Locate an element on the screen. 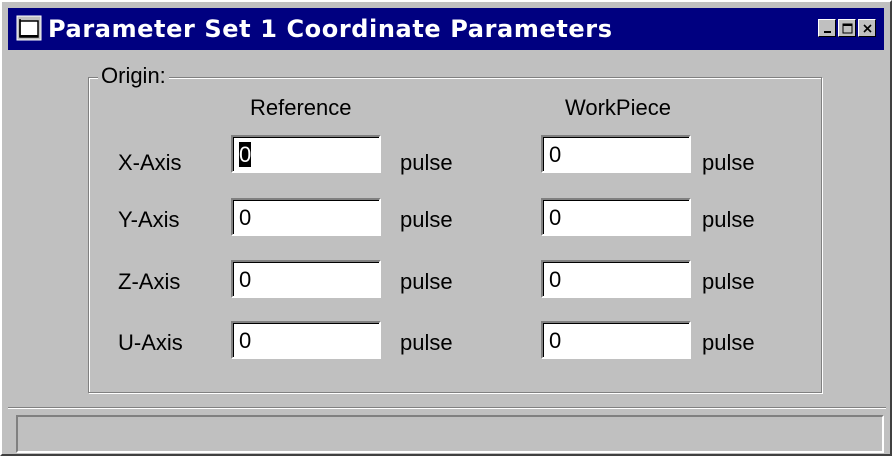  title-buttons is located at coordinates (847, 28).